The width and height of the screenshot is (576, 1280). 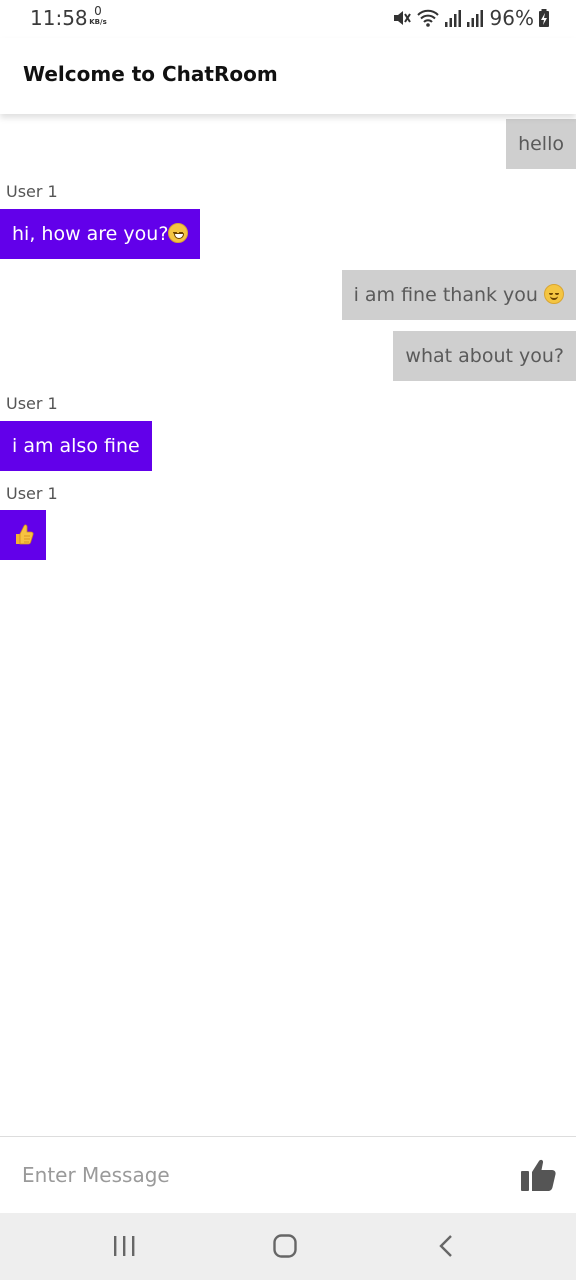 I want to click on message-bubble-received, so click(x=23, y=535).